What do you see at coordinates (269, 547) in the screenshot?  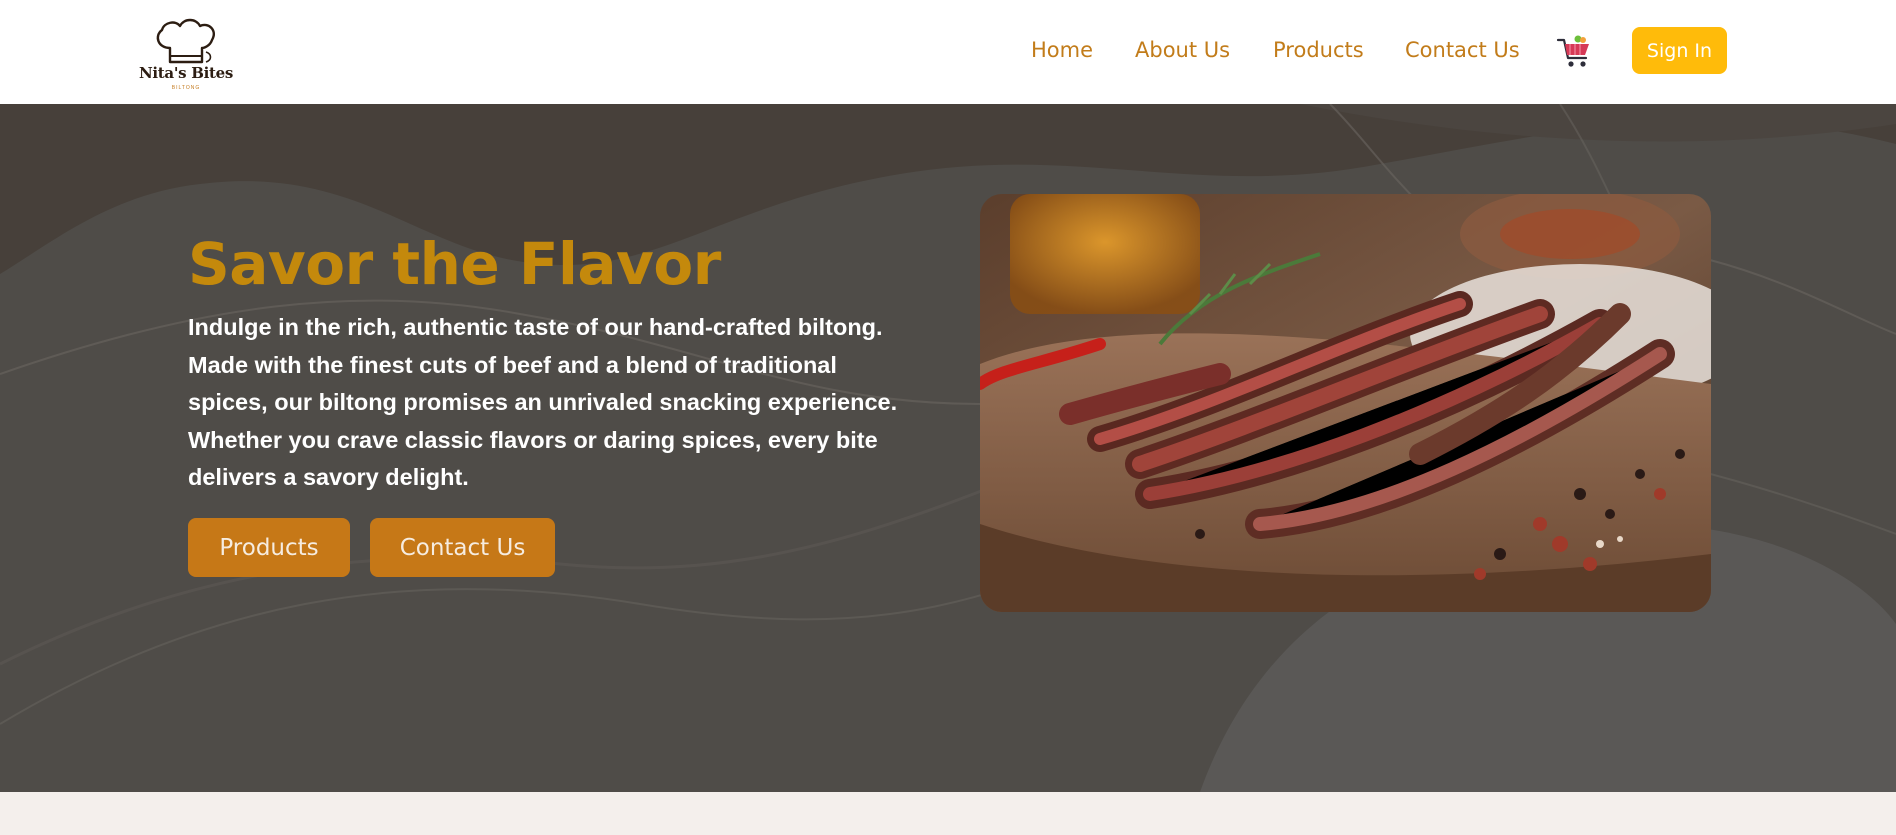 I see `hero-products-button: Products` at bounding box center [269, 547].